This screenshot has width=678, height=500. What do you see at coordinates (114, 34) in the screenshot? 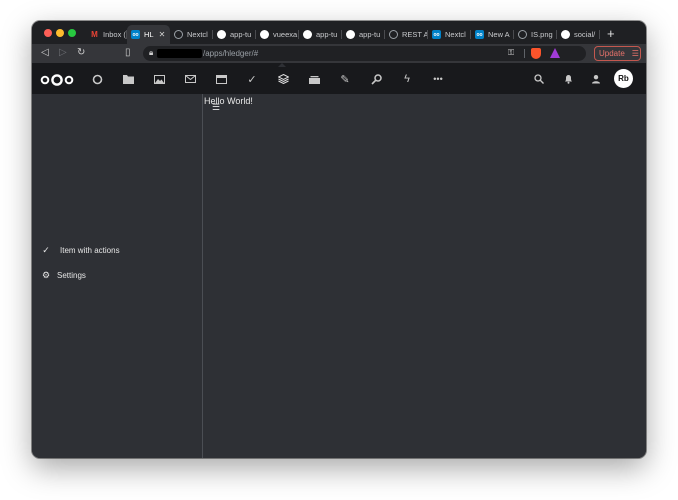
I see `tab-label: Inbox (` at bounding box center [114, 34].